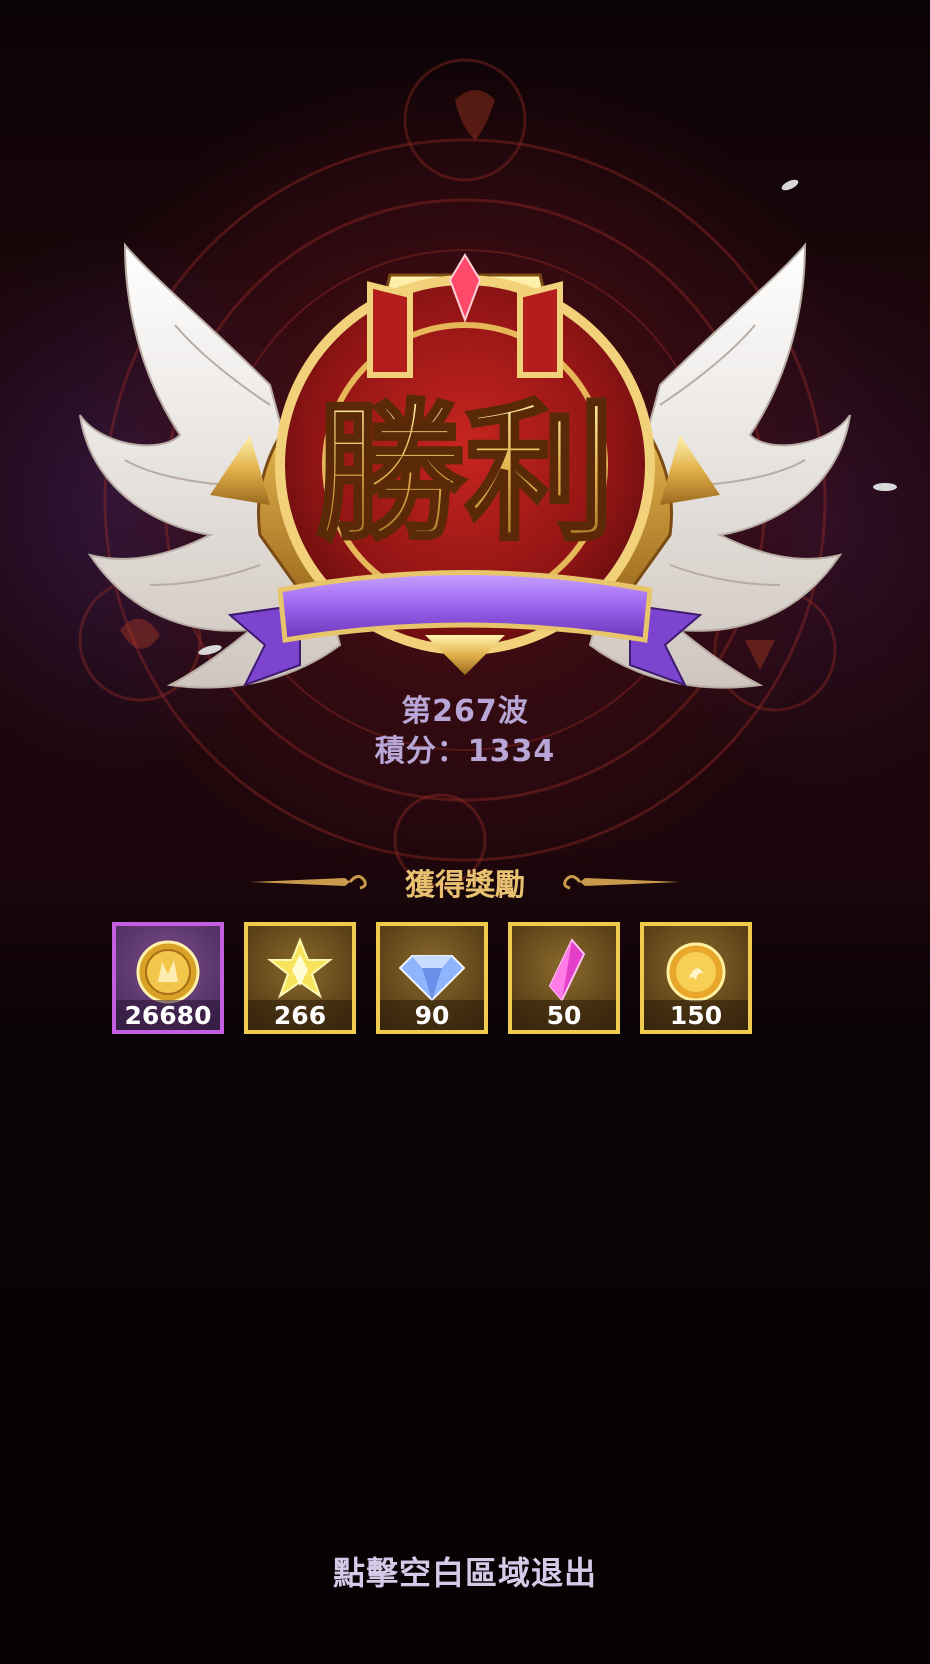 The height and width of the screenshot is (1664, 930). Describe the element at coordinates (567, 970) in the screenshot. I see `pink-crystal-icon` at that location.